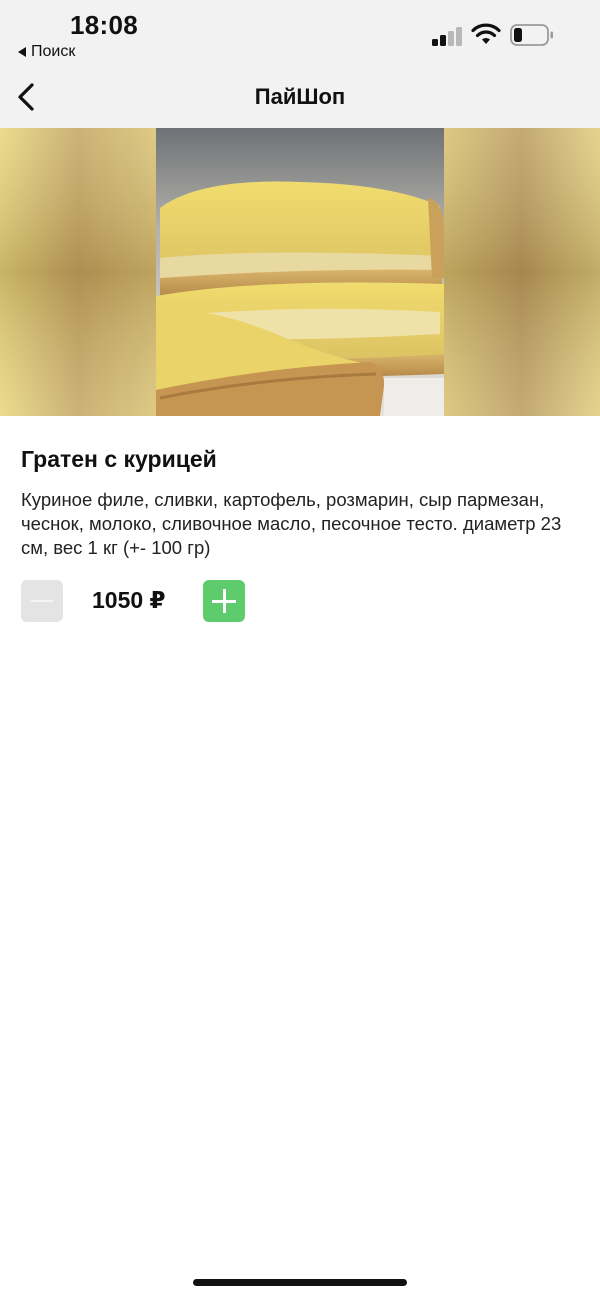 The height and width of the screenshot is (1297, 600). I want to click on back-to-app-link: Поиск, so click(46, 52).